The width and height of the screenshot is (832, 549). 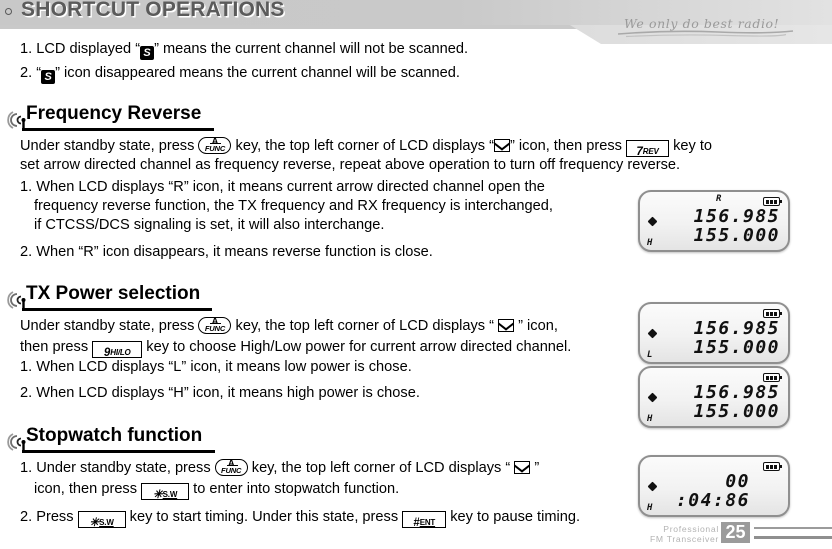 I want to click on tx-power-text-c: ” icon,, so click(x=538, y=326).